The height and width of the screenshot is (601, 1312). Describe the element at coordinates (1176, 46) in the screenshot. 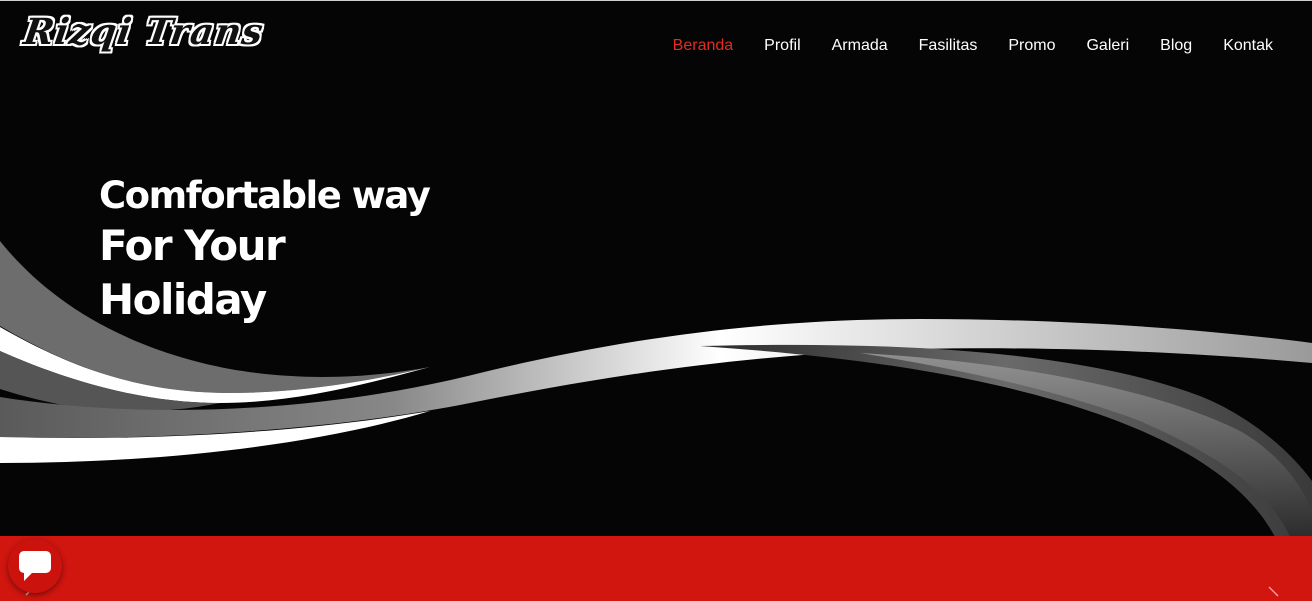

I see `nav-blog: Blog` at that location.